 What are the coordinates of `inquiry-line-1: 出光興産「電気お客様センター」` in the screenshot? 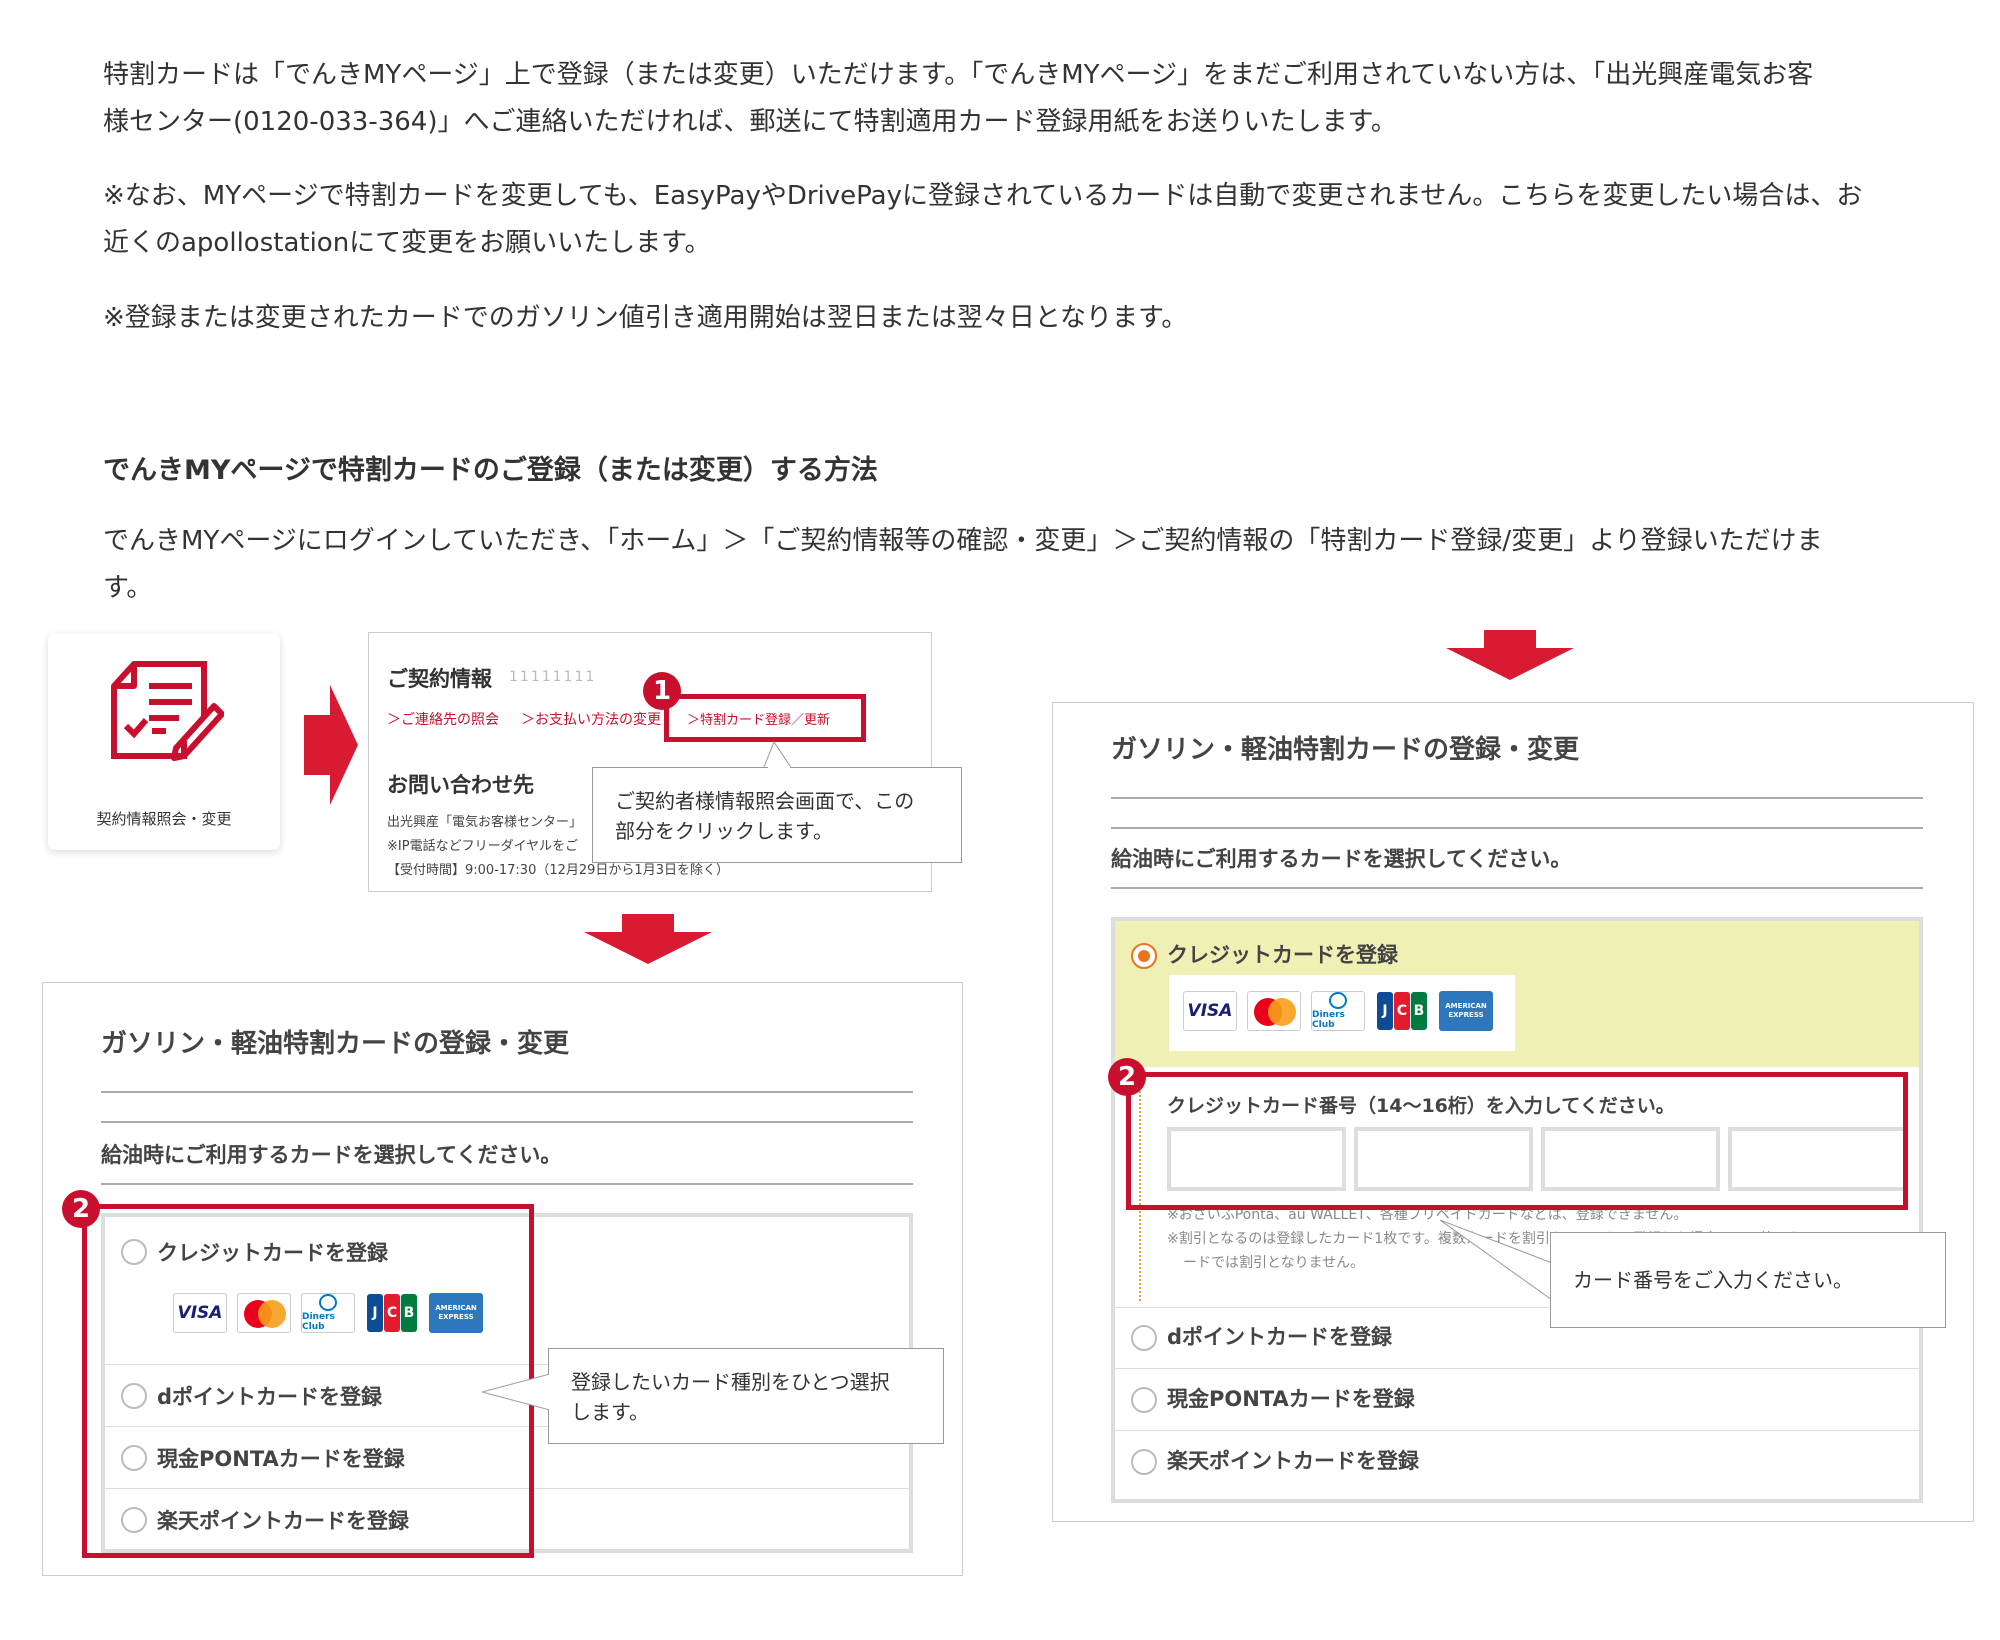 It's located at (485, 822).